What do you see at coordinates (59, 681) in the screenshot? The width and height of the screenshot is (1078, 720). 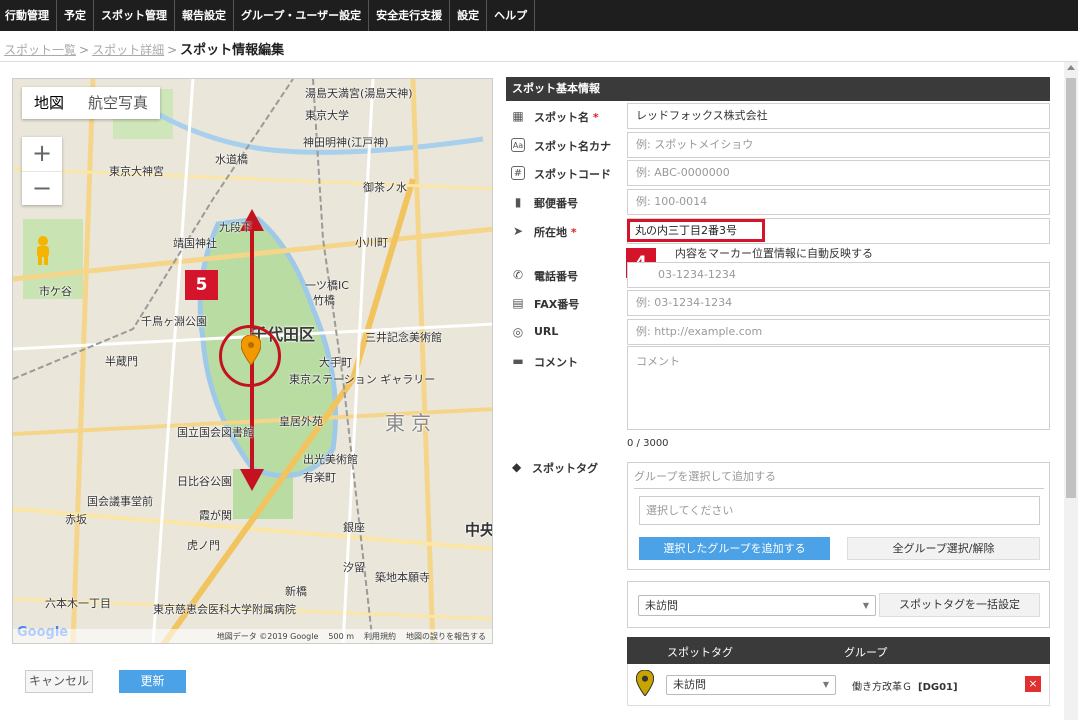 I see `cancel-button: キャンセル` at bounding box center [59, 681].